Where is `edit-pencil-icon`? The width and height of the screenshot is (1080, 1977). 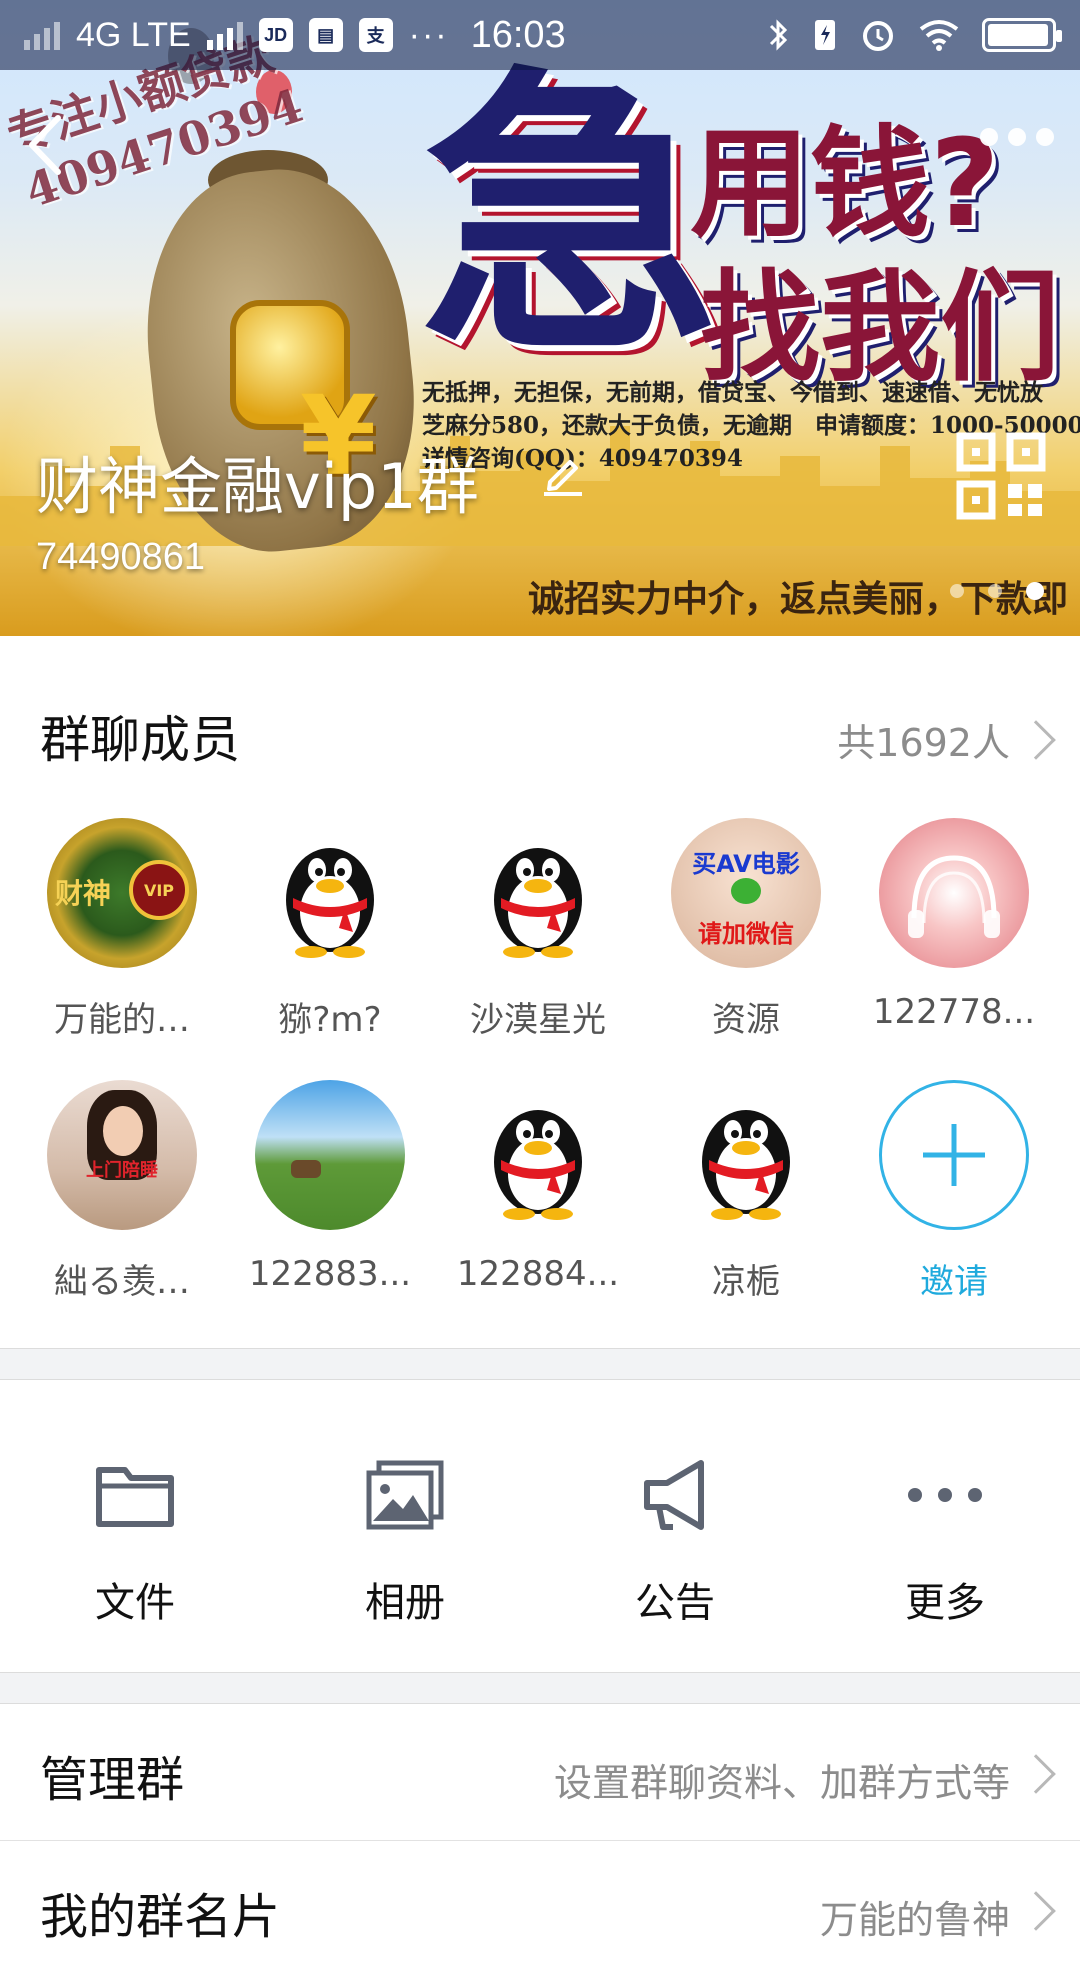 edit-pencil-icon is located at coordinates (563, 473).